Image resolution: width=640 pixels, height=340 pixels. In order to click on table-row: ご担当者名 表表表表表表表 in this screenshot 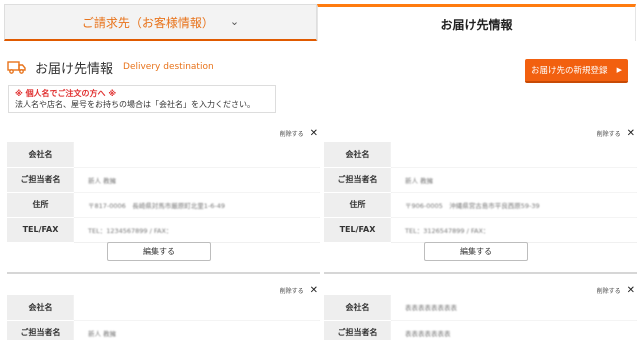, I will do `click(480, 330)`.